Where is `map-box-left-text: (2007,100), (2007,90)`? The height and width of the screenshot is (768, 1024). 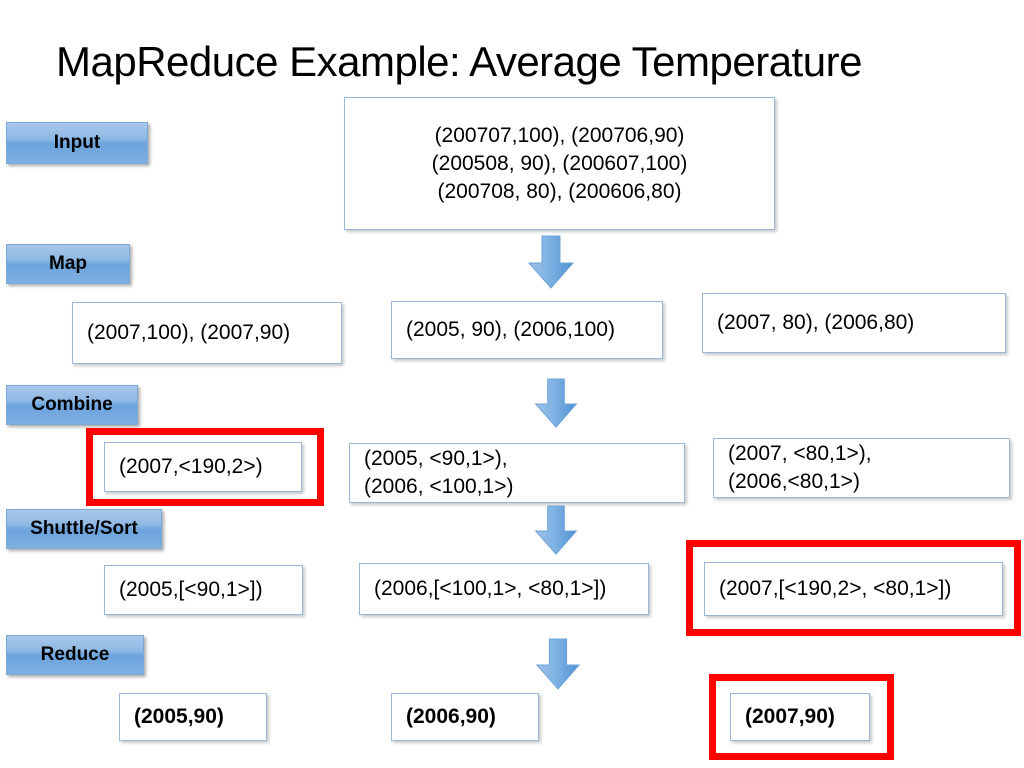 map-box-left-text: (2007,100), (2007,90) is located at coordinates (189, 332).